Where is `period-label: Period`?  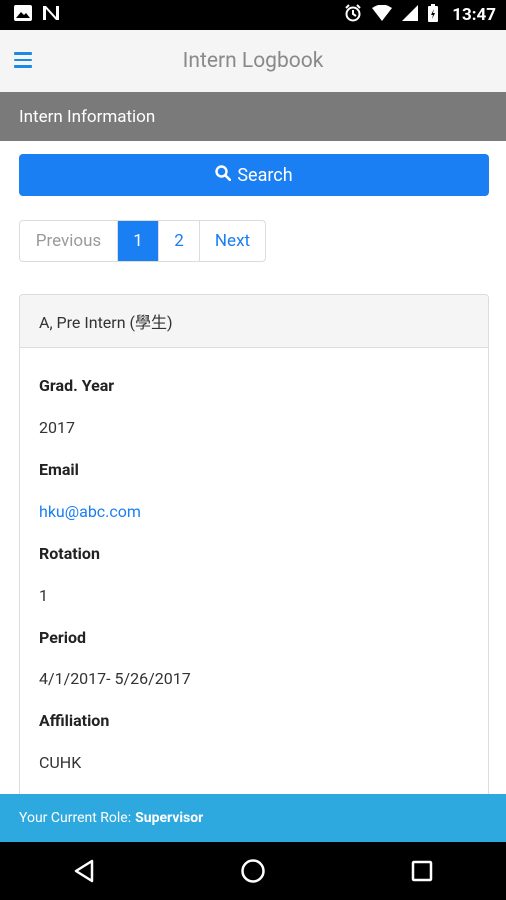
period-label: Period is located at coordinates (62, 637).